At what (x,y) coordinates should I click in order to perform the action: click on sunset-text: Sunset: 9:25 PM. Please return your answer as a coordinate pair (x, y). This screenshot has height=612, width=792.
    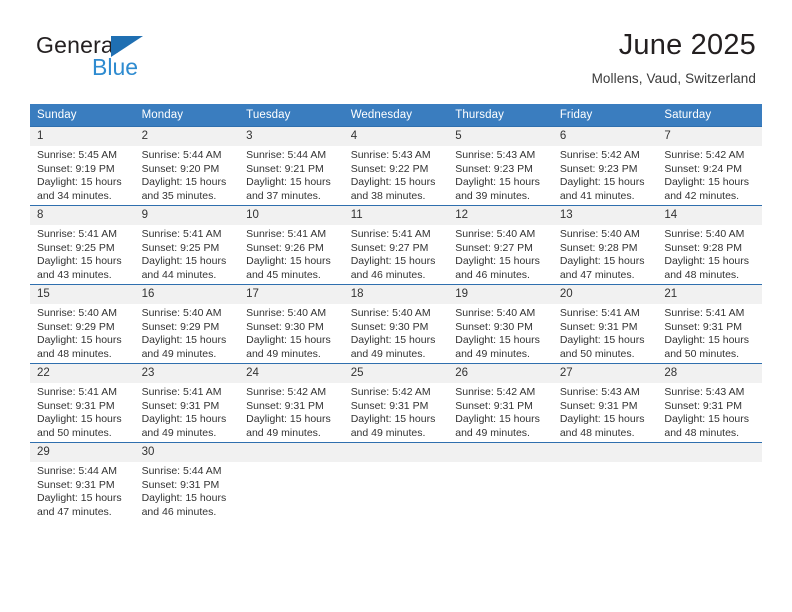
    Looking at the image, I should click on (76, 247).